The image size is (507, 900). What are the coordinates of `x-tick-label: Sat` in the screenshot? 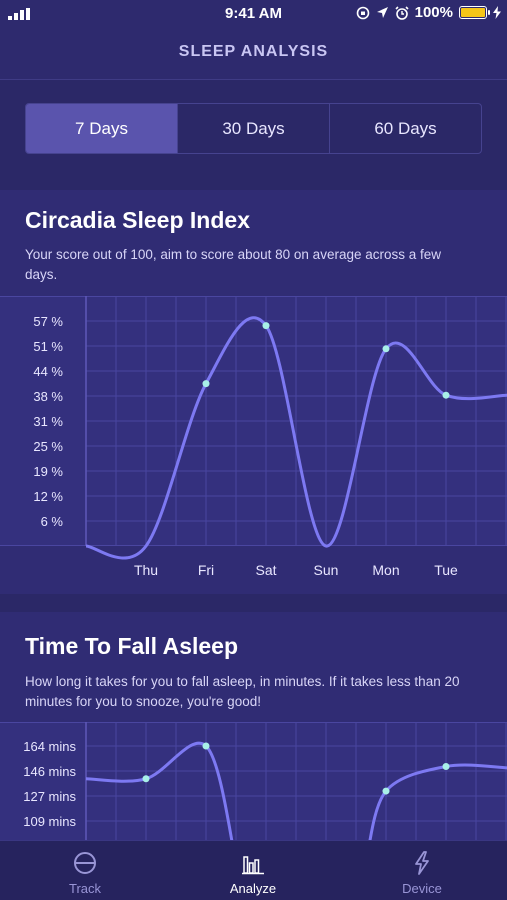 It's located at (265, 570).